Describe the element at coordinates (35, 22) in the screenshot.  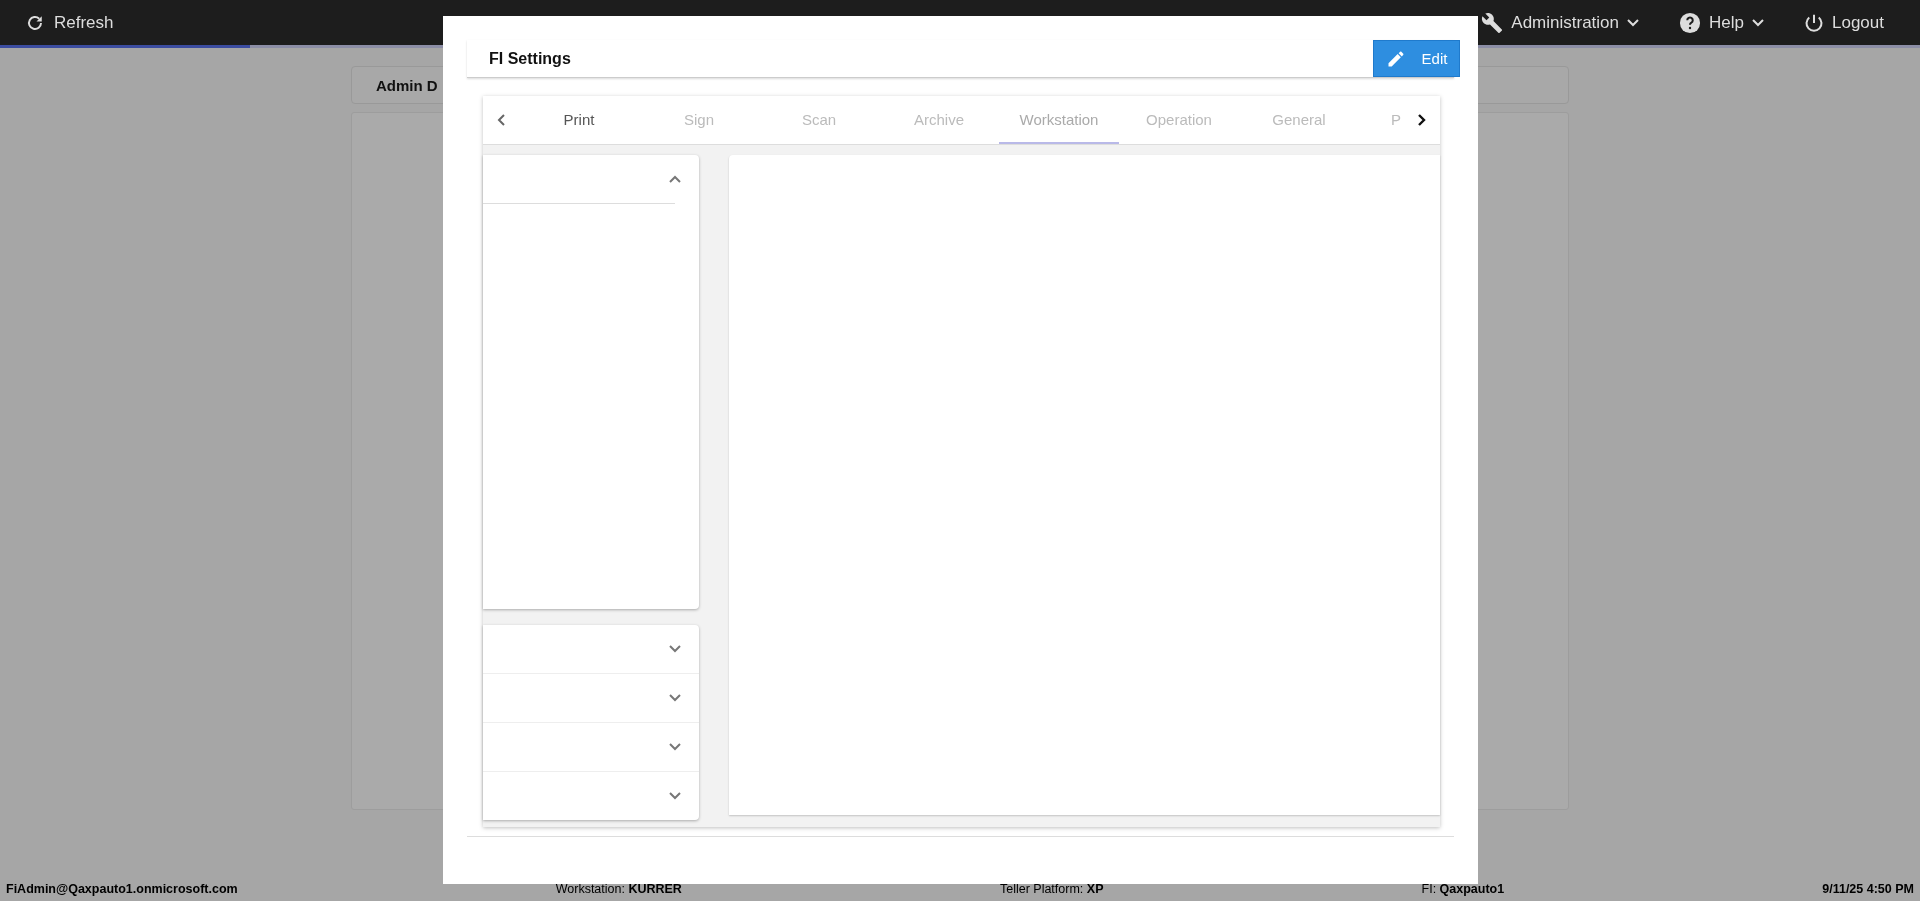
I see `refresh-icon` at that location.